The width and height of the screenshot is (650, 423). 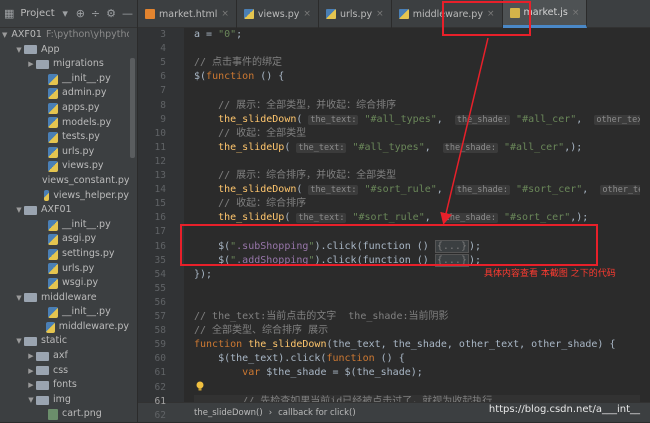 I want to click on tree-file: views_constant.py, so click(x=64, y=181).